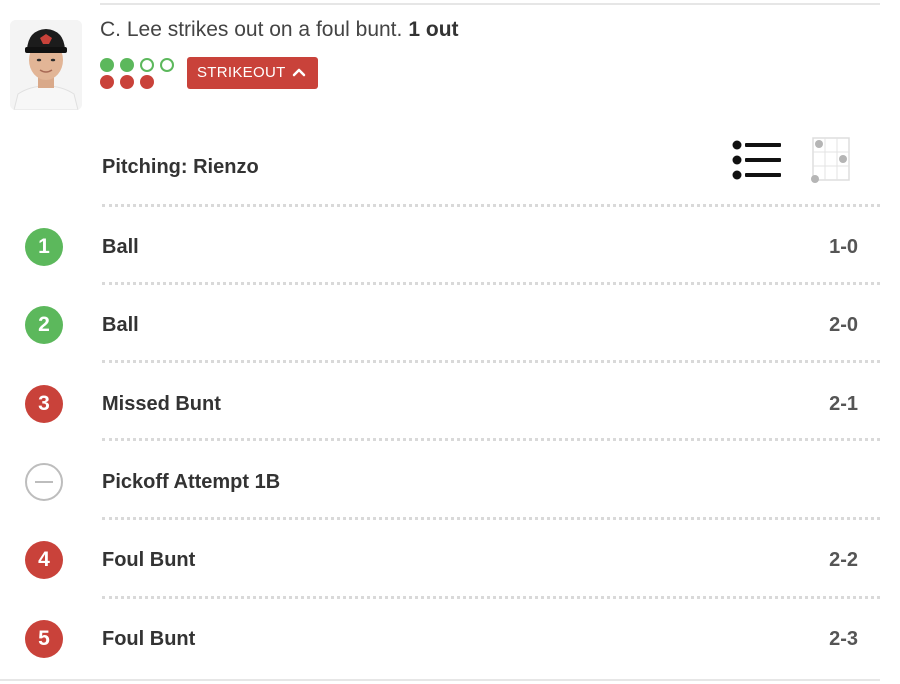 Image resolution: width=900 pixels, height=684 pixels. Describe the element at coordinates (44, 482) in the screenshot. I see `pickoff-icon` at that location.